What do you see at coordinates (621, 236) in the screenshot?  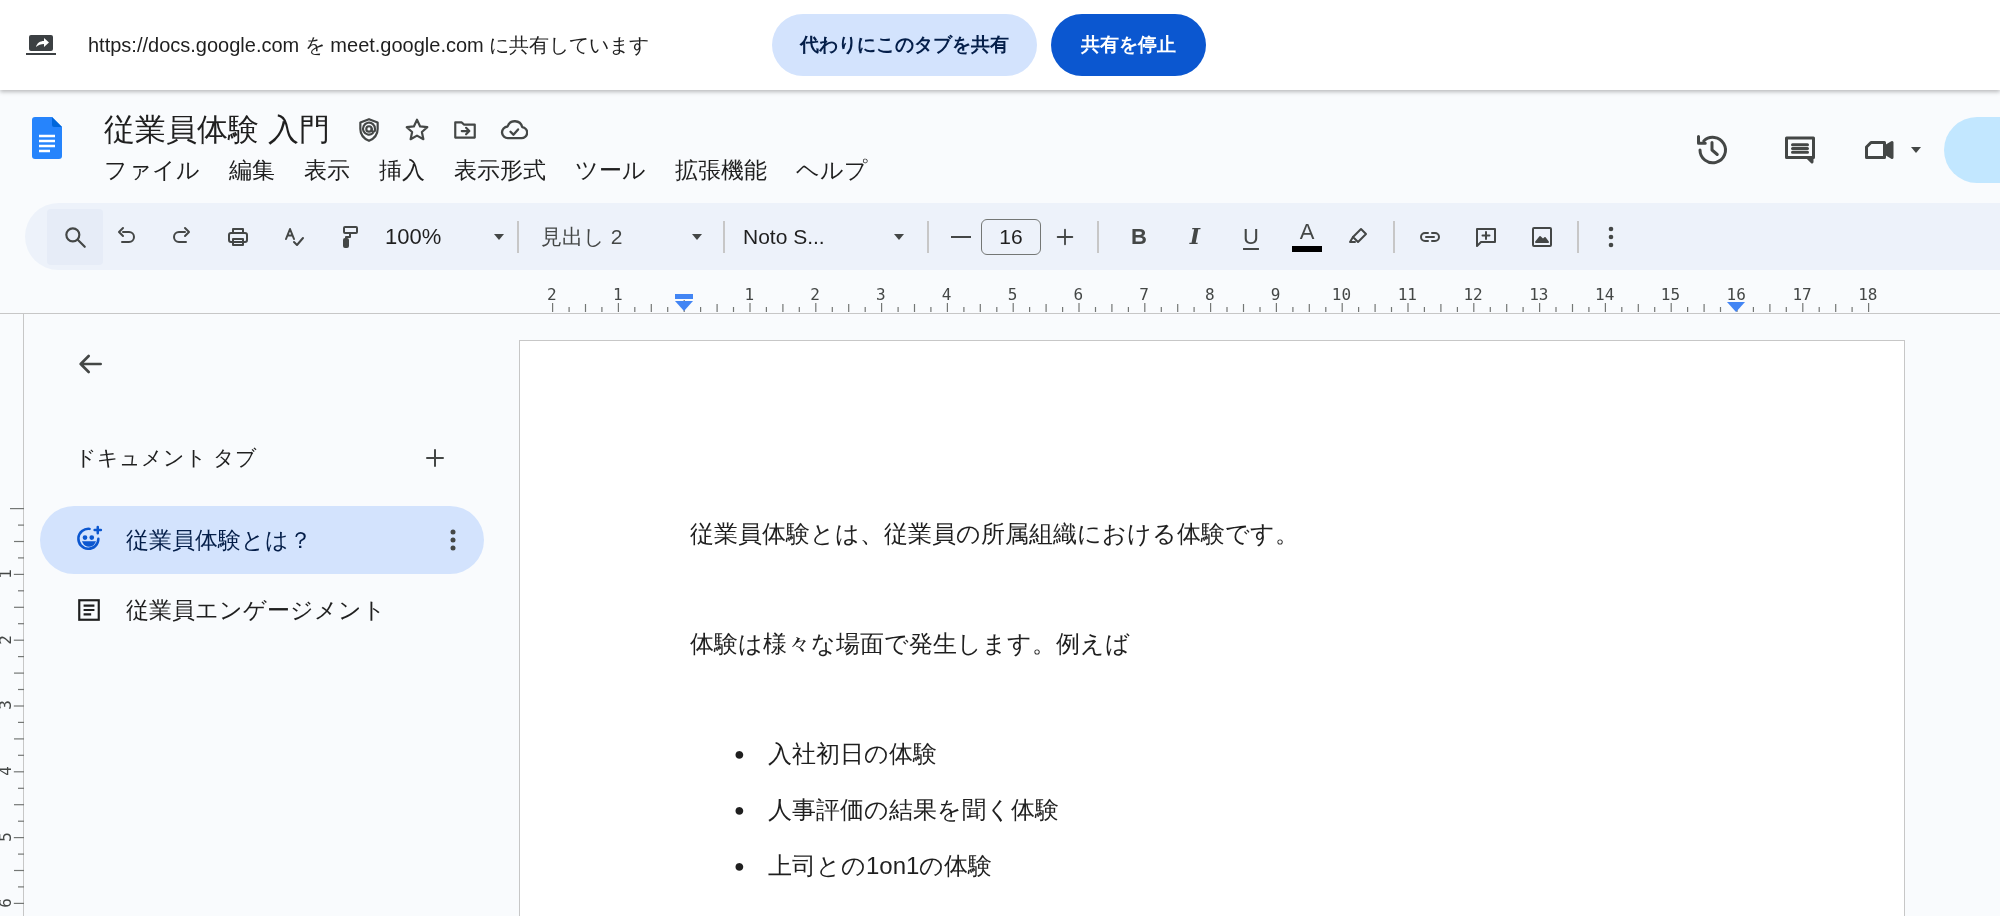 I see `paragraph-style-dropdown: 見出し 2` at bounding box center [621, 236].